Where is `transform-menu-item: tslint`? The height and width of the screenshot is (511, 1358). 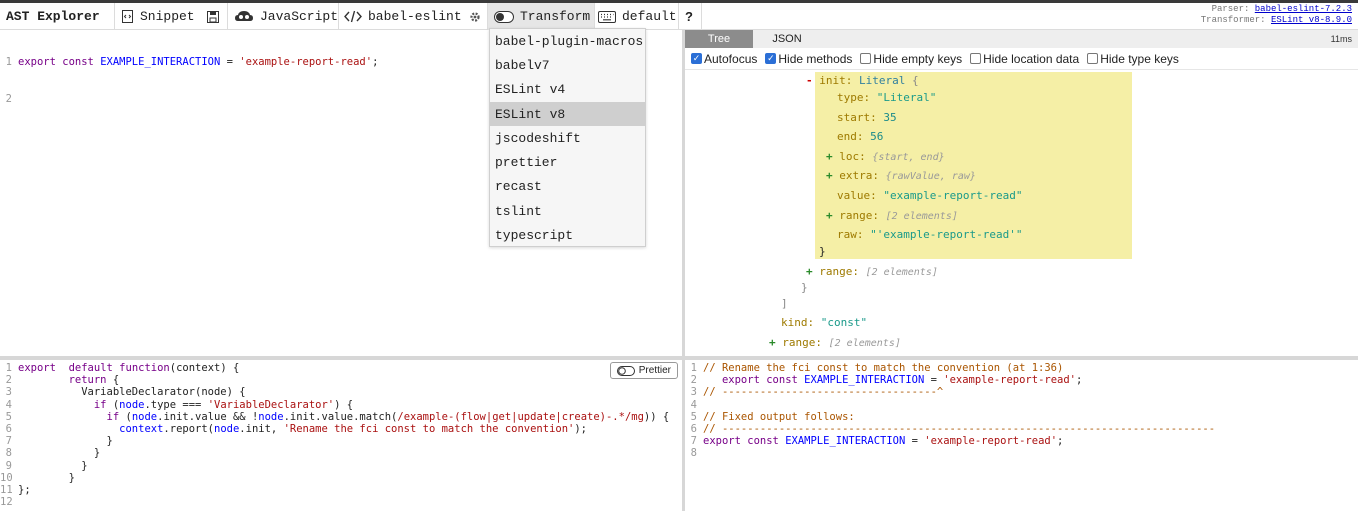 transform-menu-item: tslint is located at coordinates (567, 211).